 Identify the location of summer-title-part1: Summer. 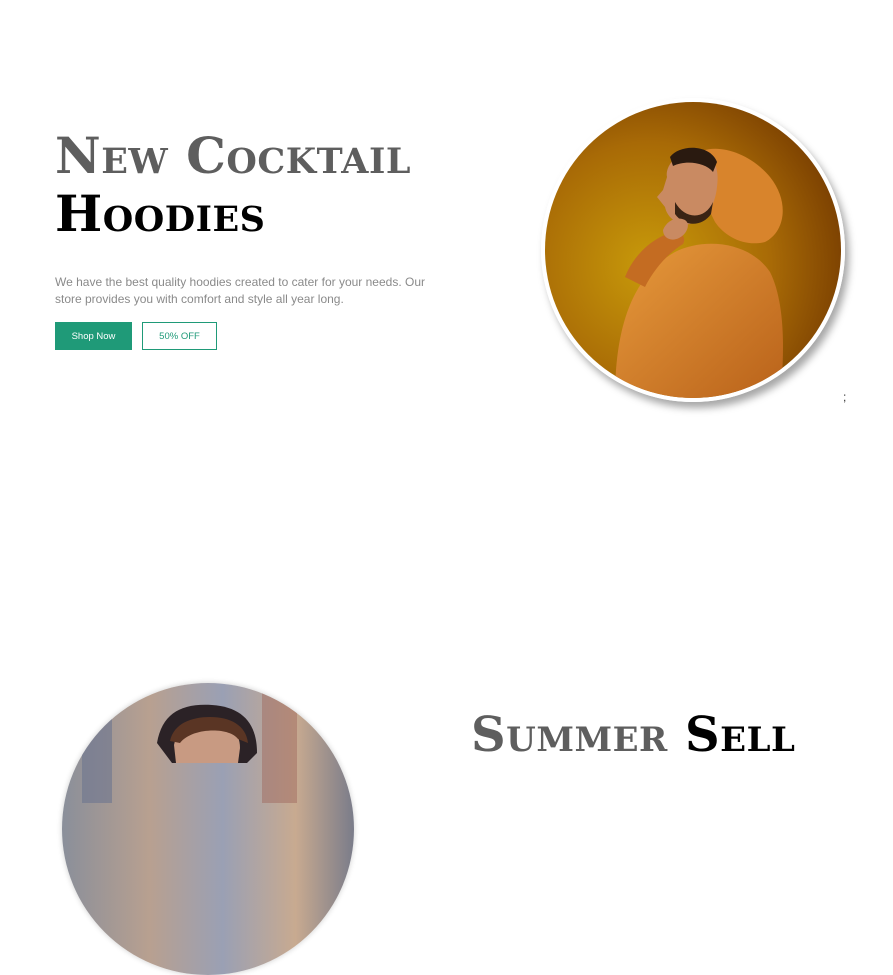
(569, 735).